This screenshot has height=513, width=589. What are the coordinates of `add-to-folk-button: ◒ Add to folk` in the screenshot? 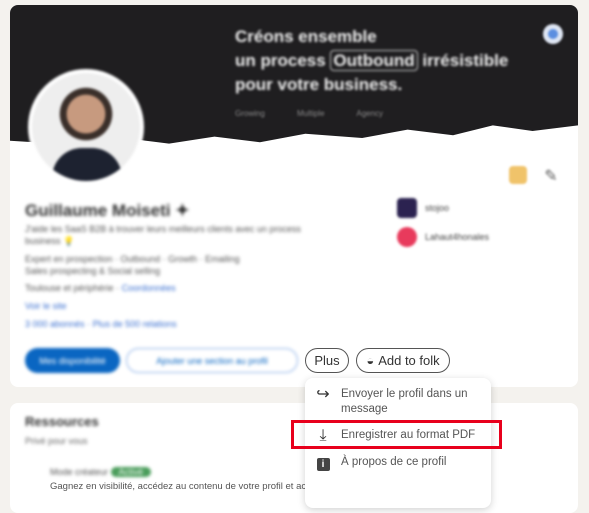 It's located at (403, 360).